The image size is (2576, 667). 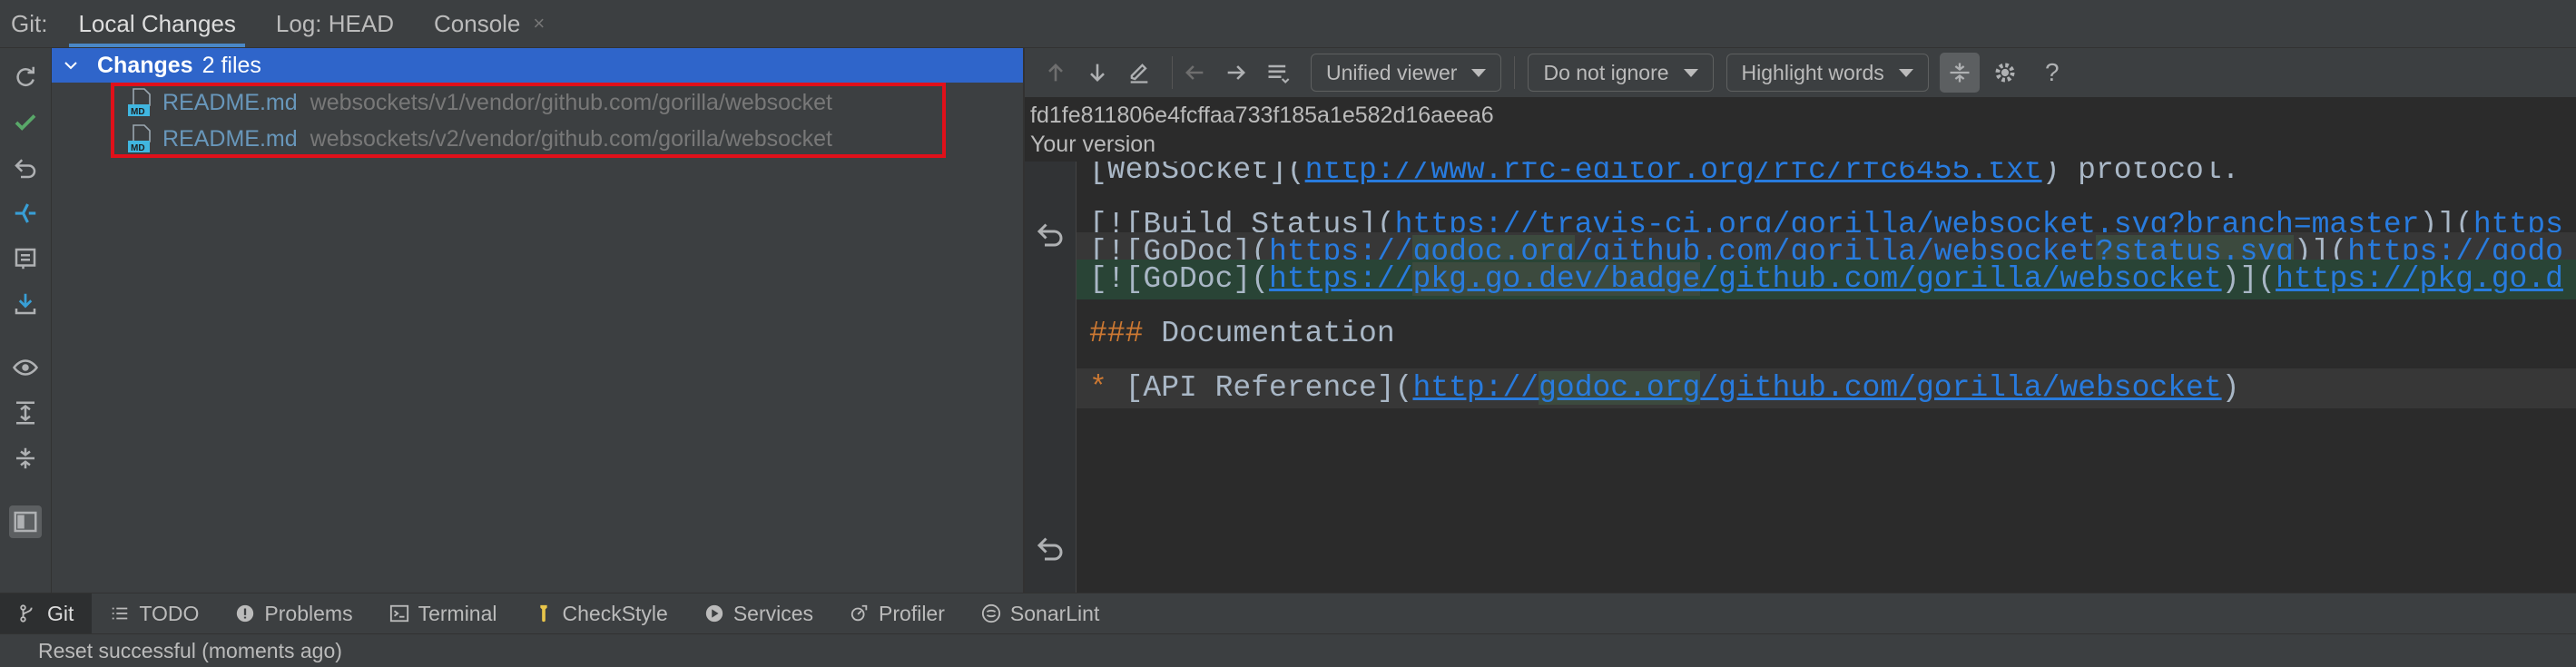 What do you see at coordinates (1812, 72) in the screenshot?
I see `highlight-value: Highlight words` at bounding box center [1812, 72].